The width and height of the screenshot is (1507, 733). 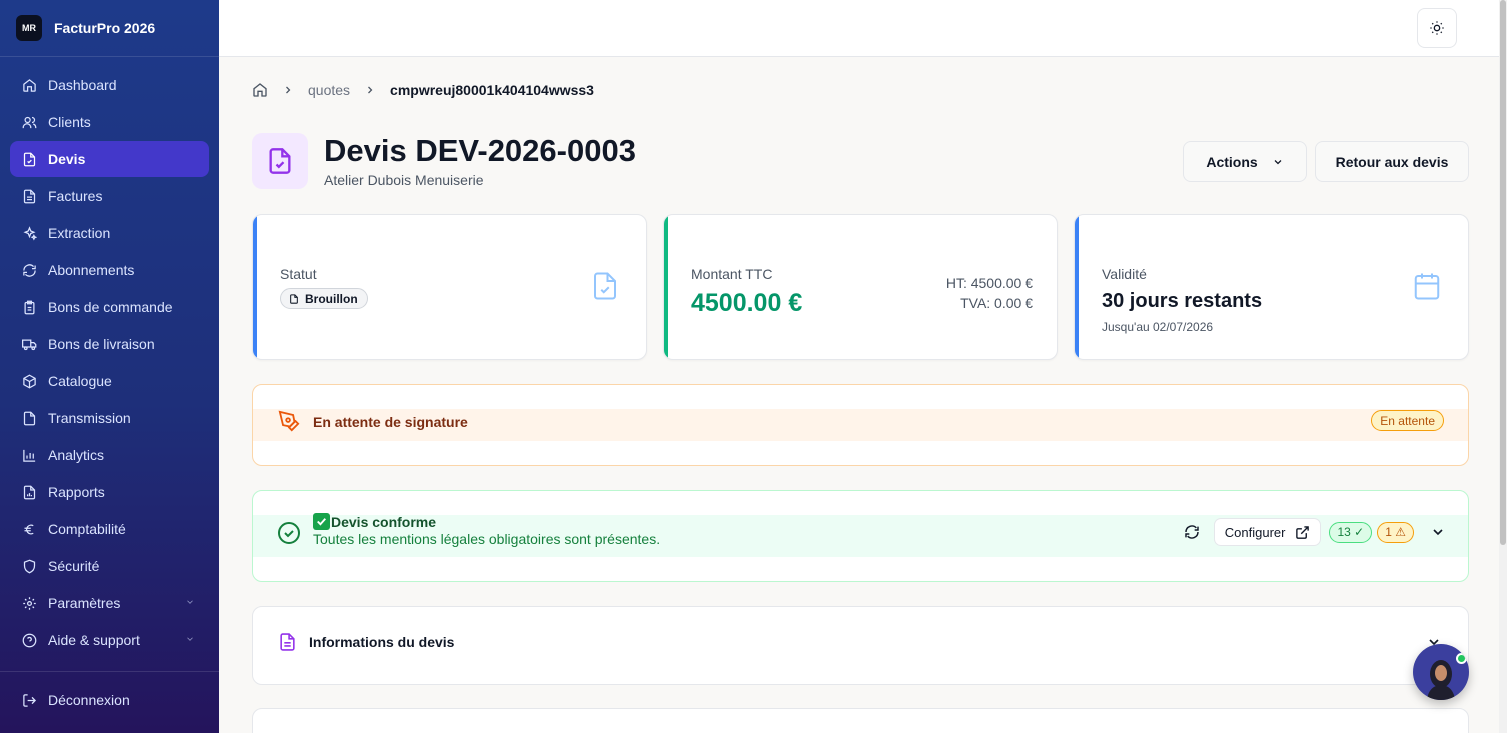 I want to click on sidebar-item-dashboard: Dashboard, so click(x=109, y=85).